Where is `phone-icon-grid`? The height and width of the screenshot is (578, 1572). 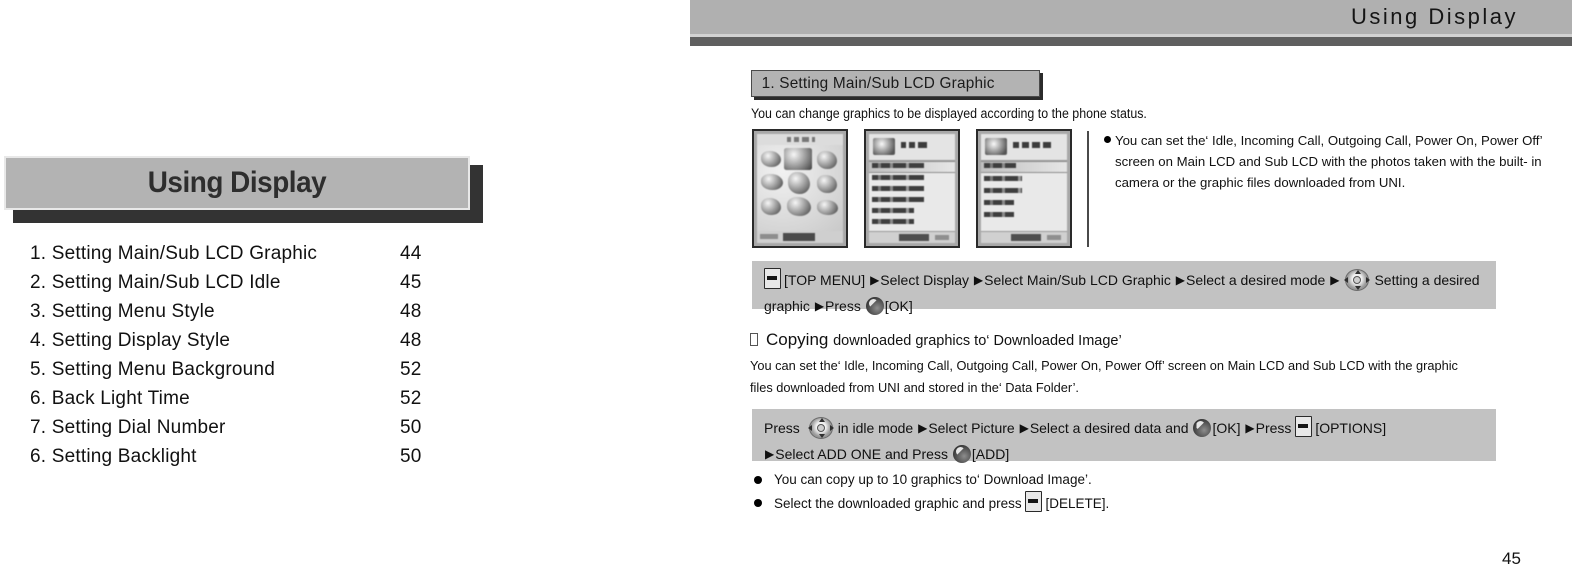 phone-icon-grid is located at coordinates (800, 188).